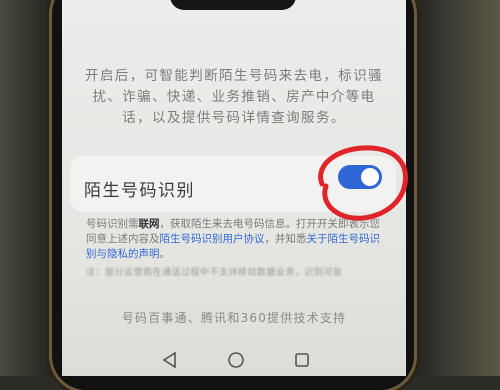 This screenshot has width=500, height=390. I want to click on note-text: ，并知悉, so click(285, 239).